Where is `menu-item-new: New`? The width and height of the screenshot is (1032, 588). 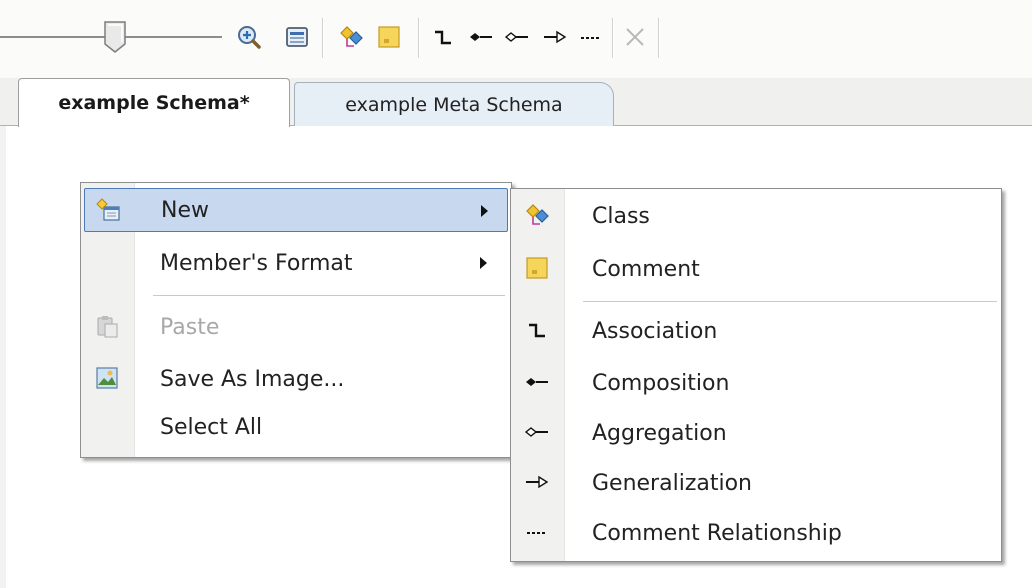
menu-item-new: New is located at coordinates (296, 210).